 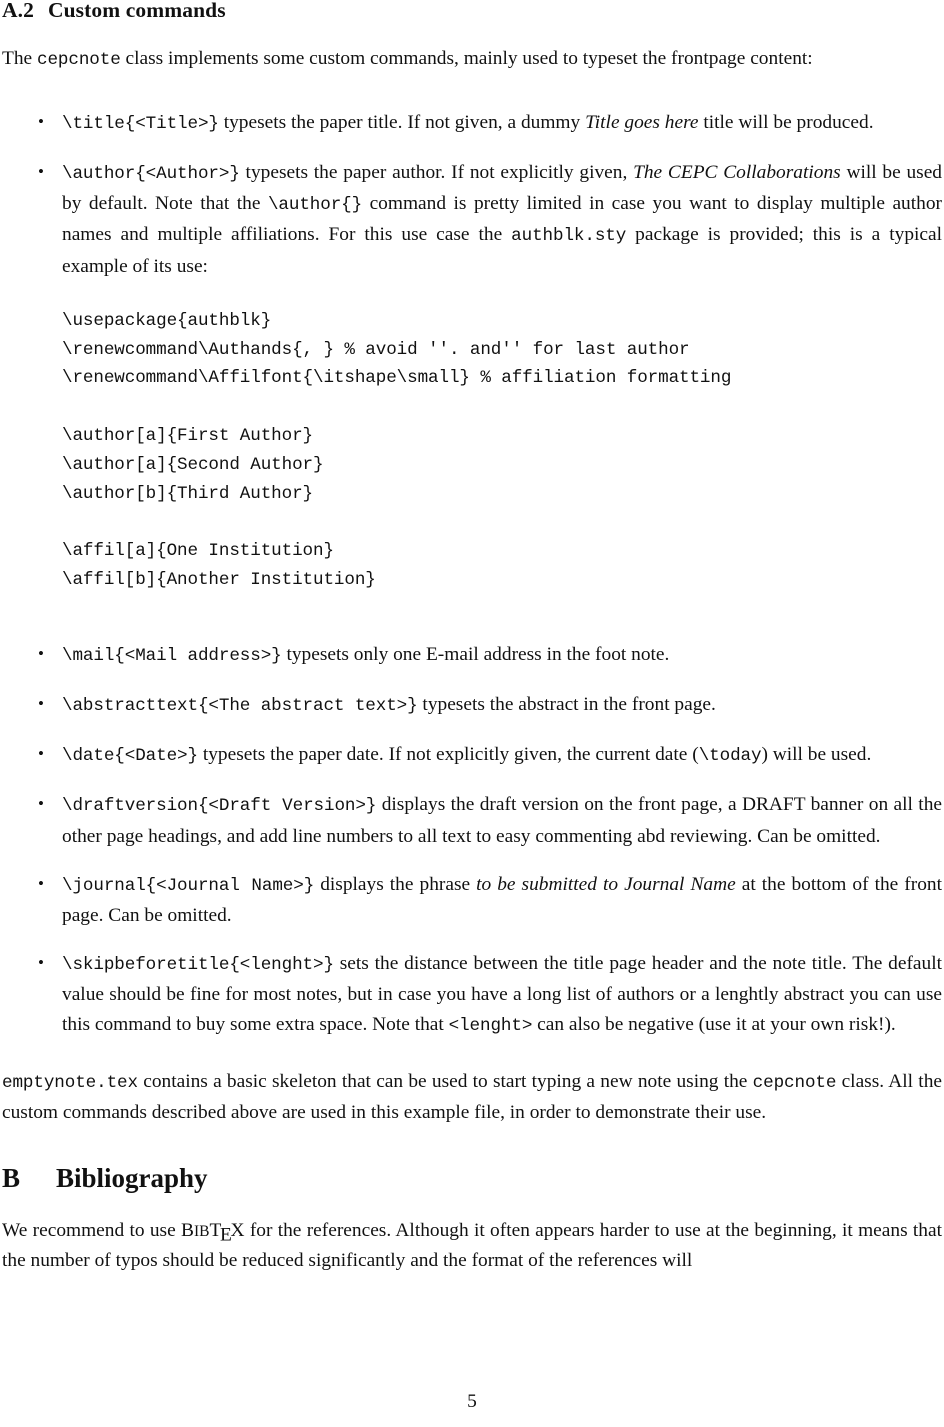 I want to click on subsection-number: A.2, so click(x=18, y=11).